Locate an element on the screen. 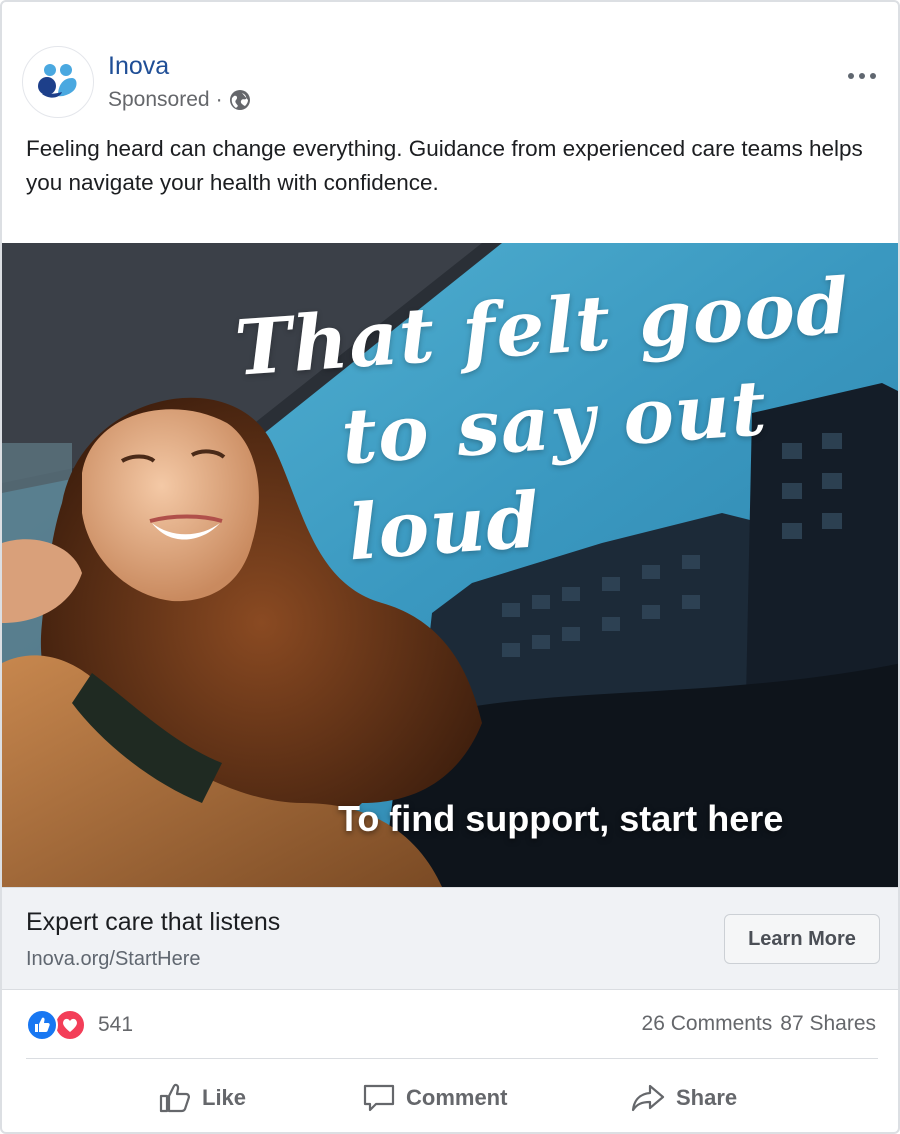  sponsored-label: Sponsored is located at coordinates (159, 100).